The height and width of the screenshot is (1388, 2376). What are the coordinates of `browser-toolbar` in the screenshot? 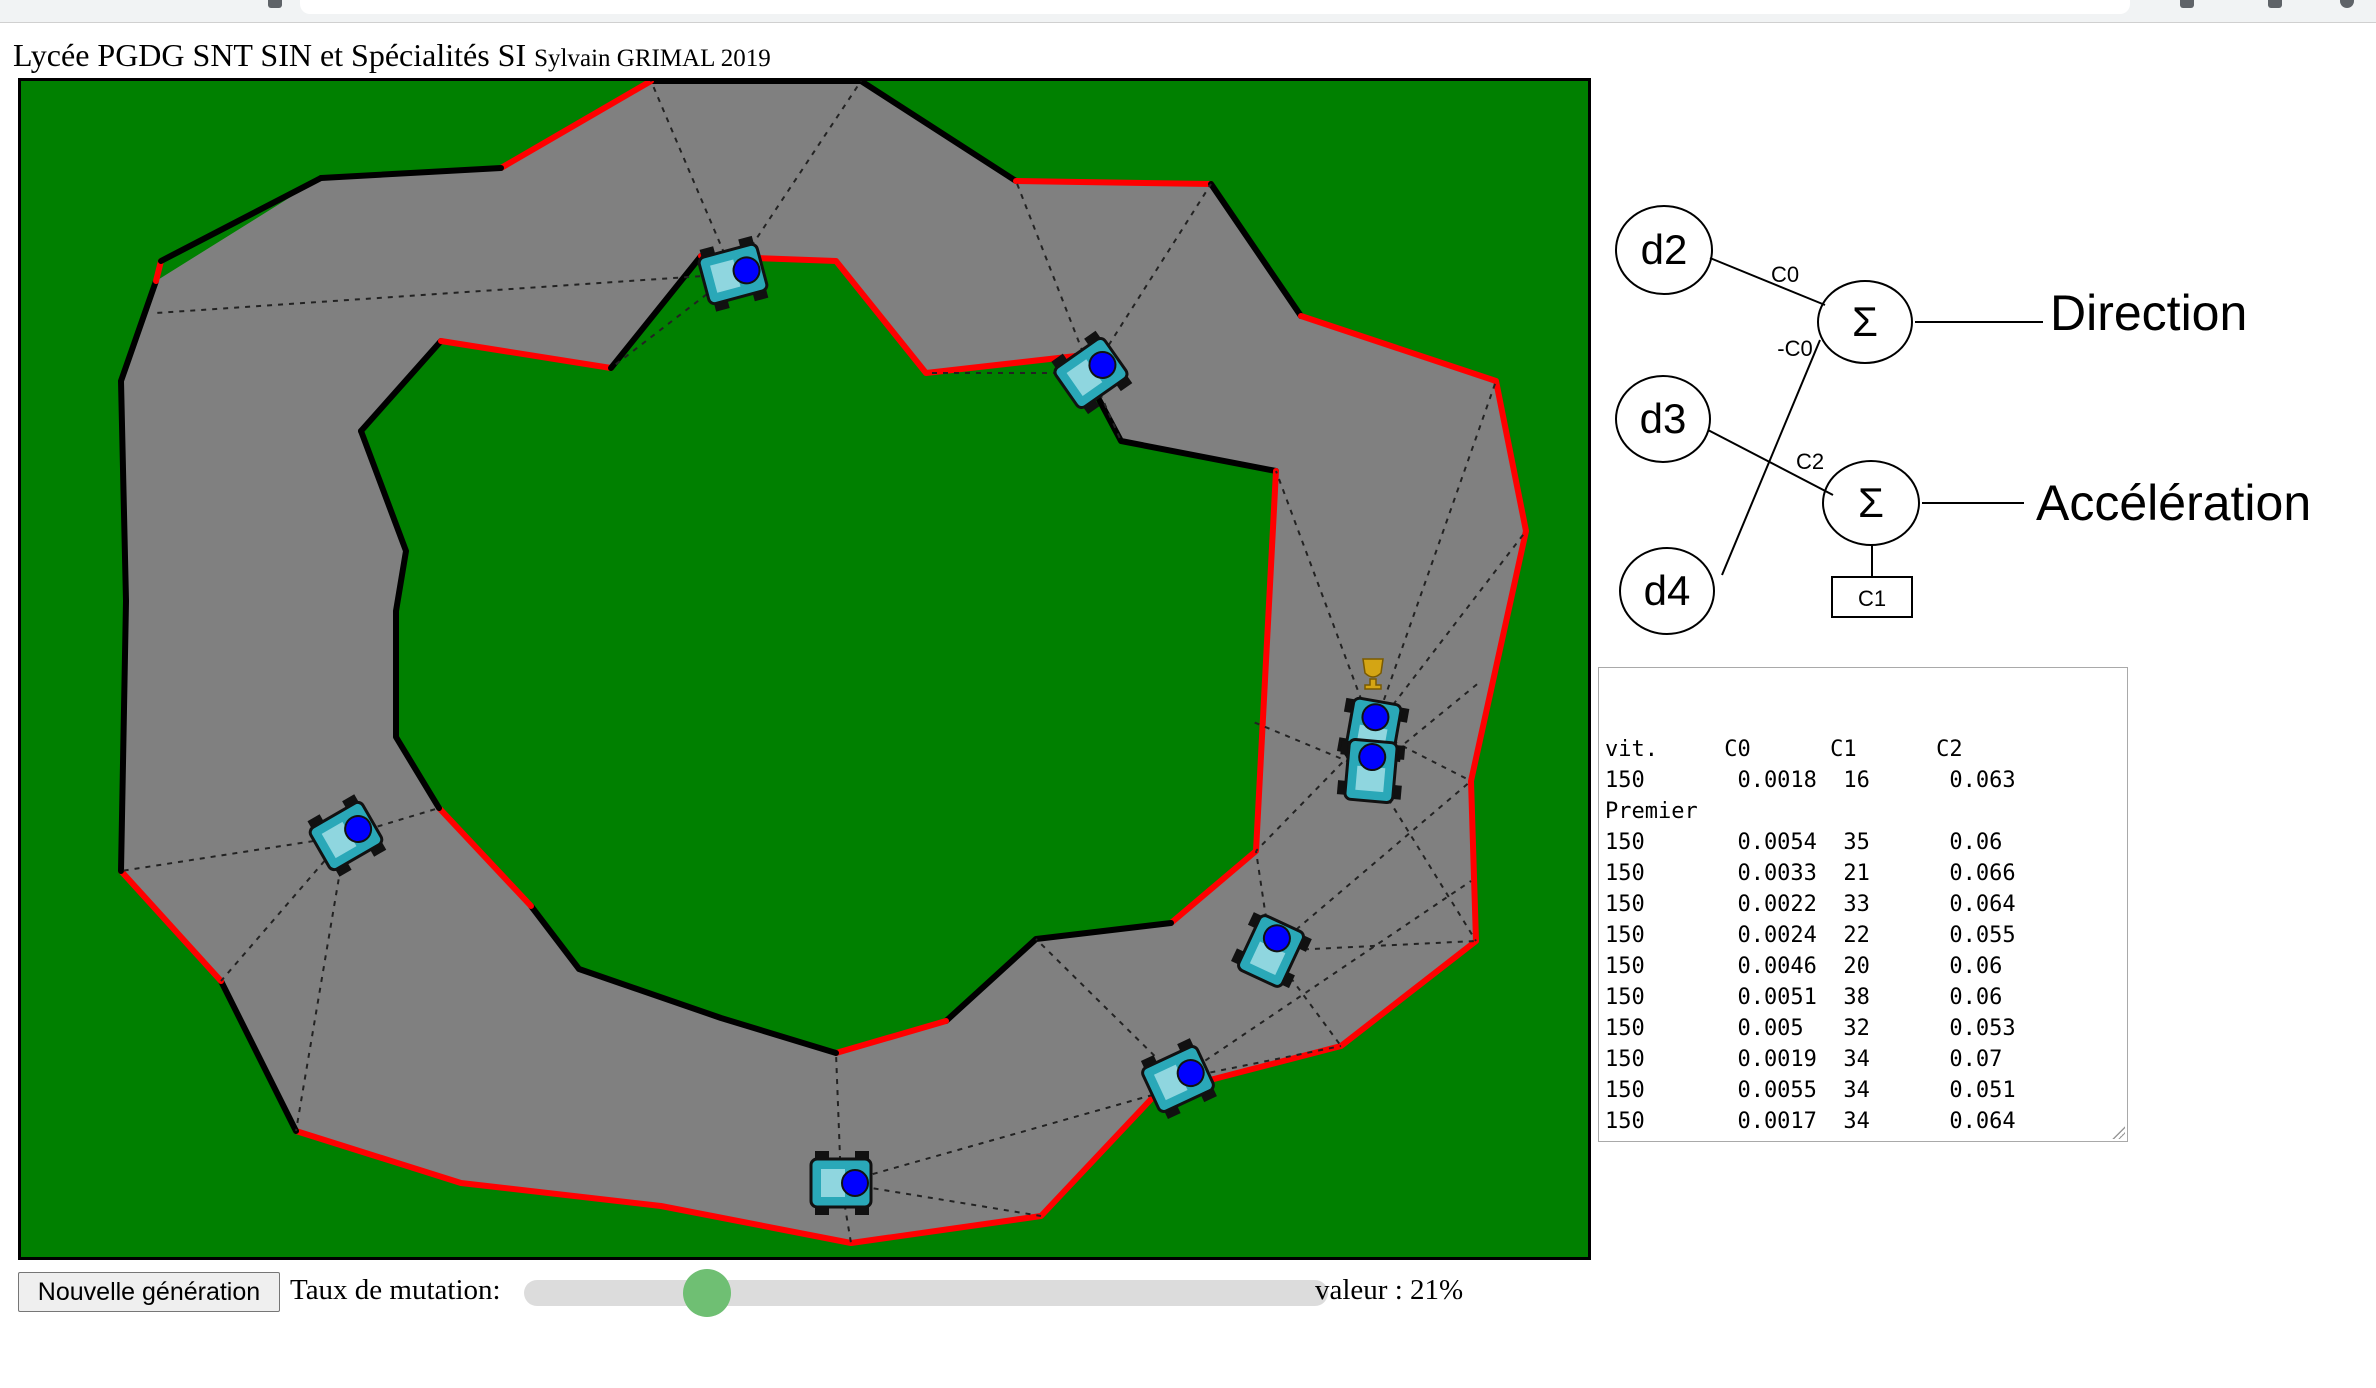 It's located at (1188, 11).